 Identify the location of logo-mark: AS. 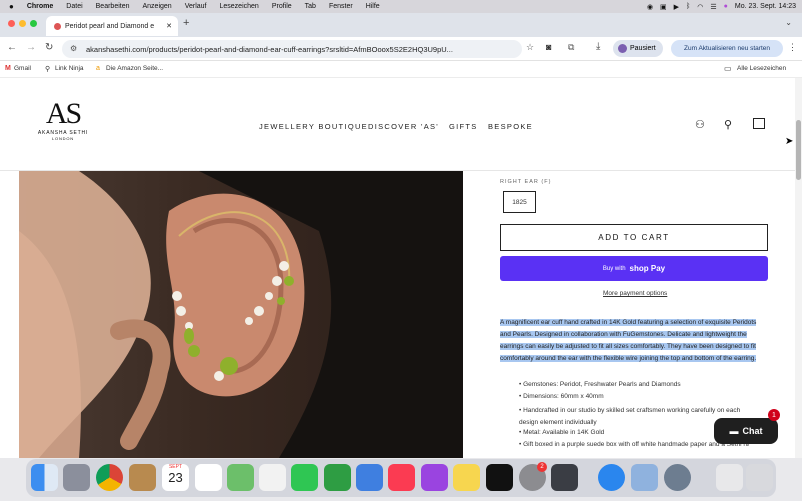
(63, 113).